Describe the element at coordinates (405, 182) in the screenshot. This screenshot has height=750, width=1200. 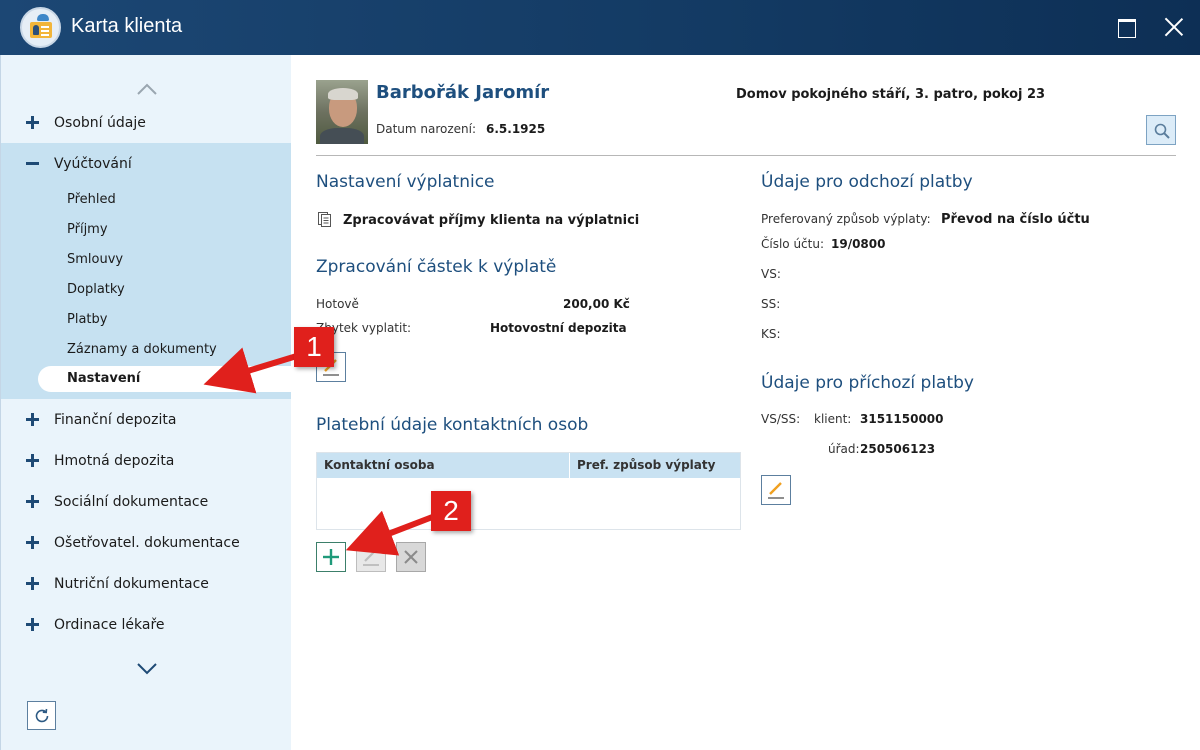
I see `payroll-settings-title: Nastavení výplatnice` at that location.